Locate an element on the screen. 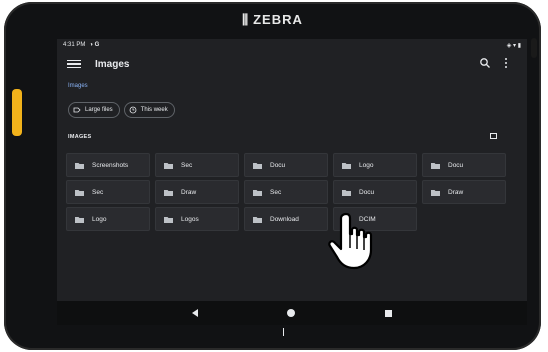 The width and height of the screenshot is (548, 352). recents-icon is located at coordinates (389, 313).